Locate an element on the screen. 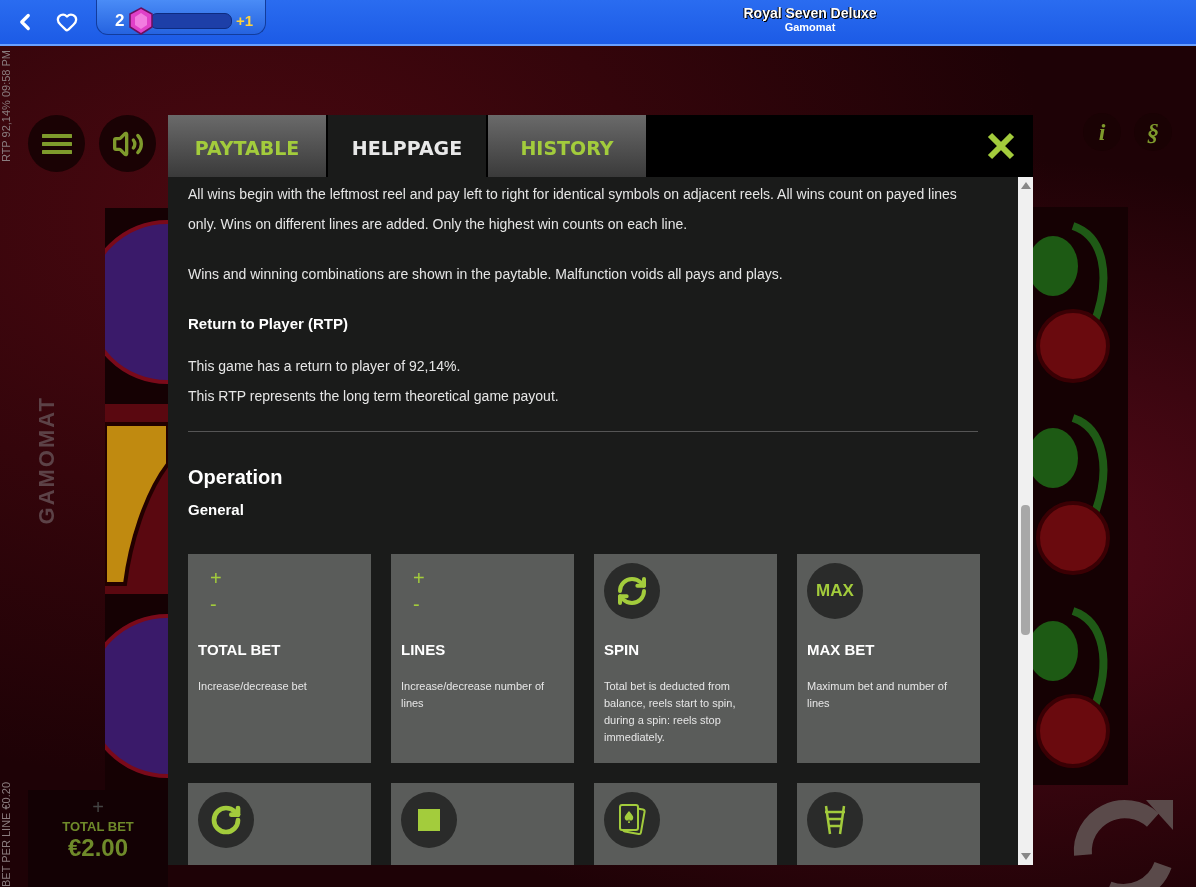 Image resolution: width=1196 pixels, height=887 pixels. total-bet-label: TOTAL BET is located at coordinates (98, 826).